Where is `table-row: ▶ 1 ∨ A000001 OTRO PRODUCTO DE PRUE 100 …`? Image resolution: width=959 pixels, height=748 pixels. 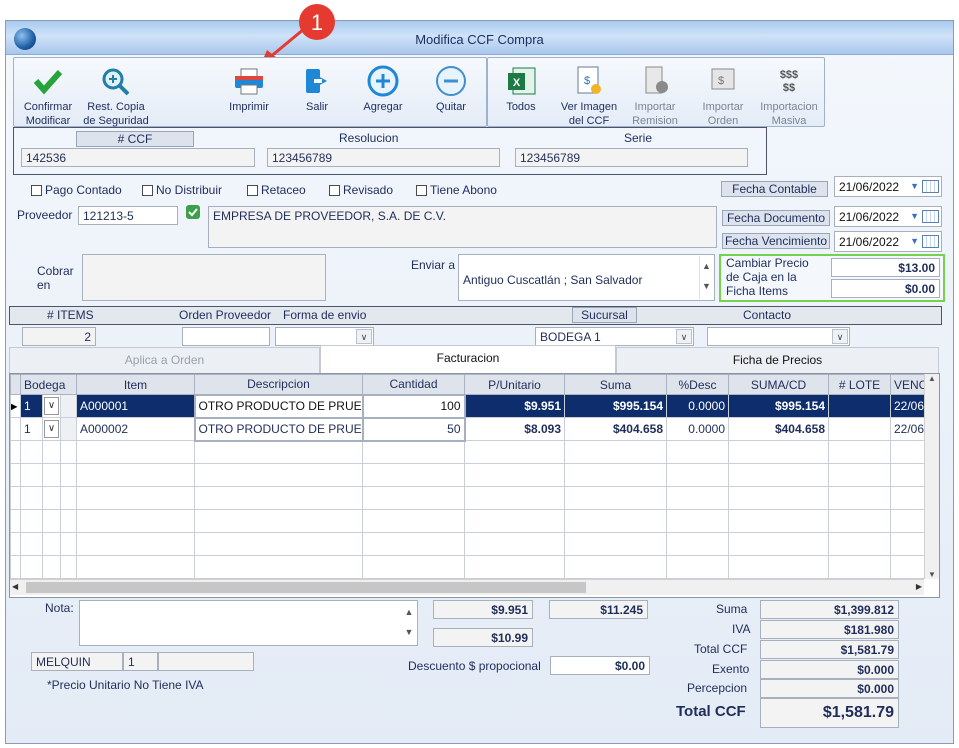 table-row: ▶ 1 ∨ A000001 OTRO PRODUCTO DE PRUE 100 … is located at coordinates (474, 406).